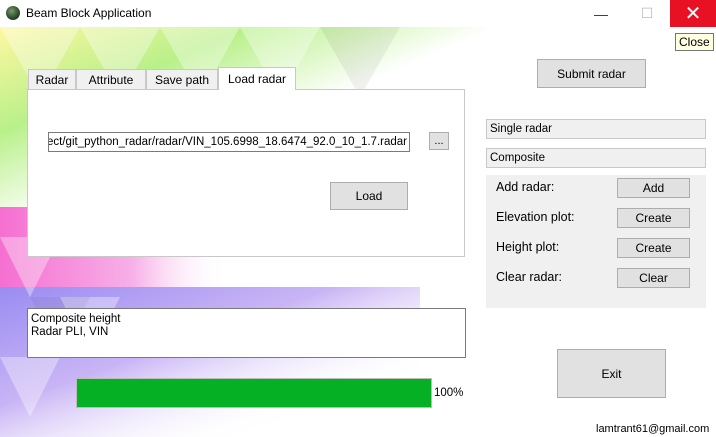 This screenshot has height=437, width=716. I want to click on minimize-button: —, so click(601, 13).